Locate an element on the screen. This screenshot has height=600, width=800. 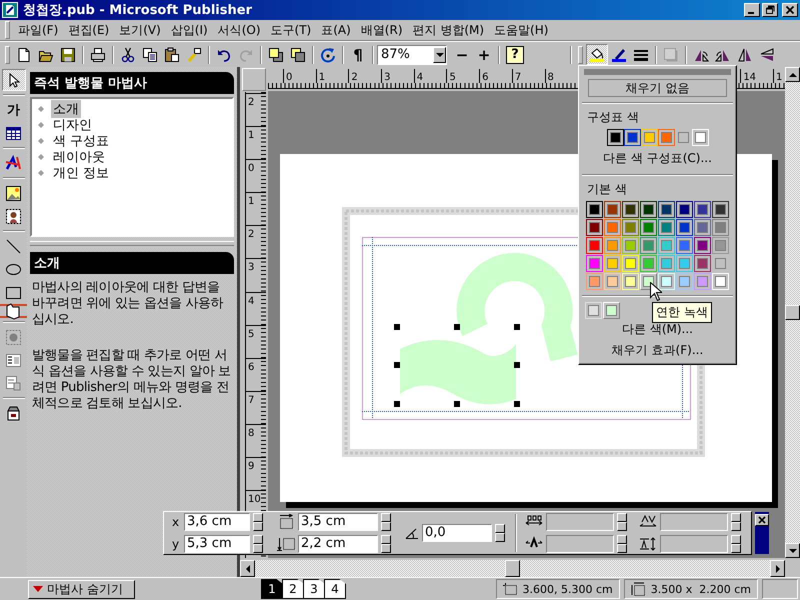
ruler-number: 14 is located at coordinates (749, 77).